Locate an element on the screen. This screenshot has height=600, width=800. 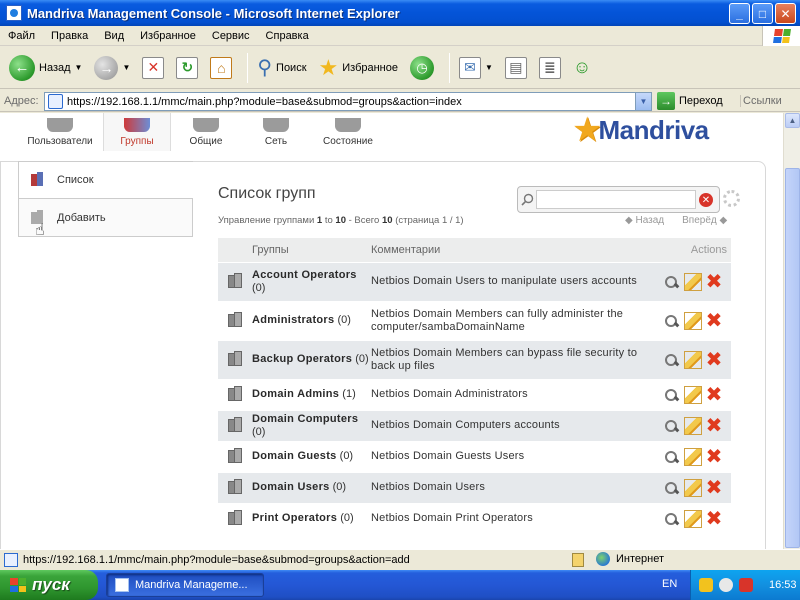
tab-shares: Общие is located at coordinates (206, 132).